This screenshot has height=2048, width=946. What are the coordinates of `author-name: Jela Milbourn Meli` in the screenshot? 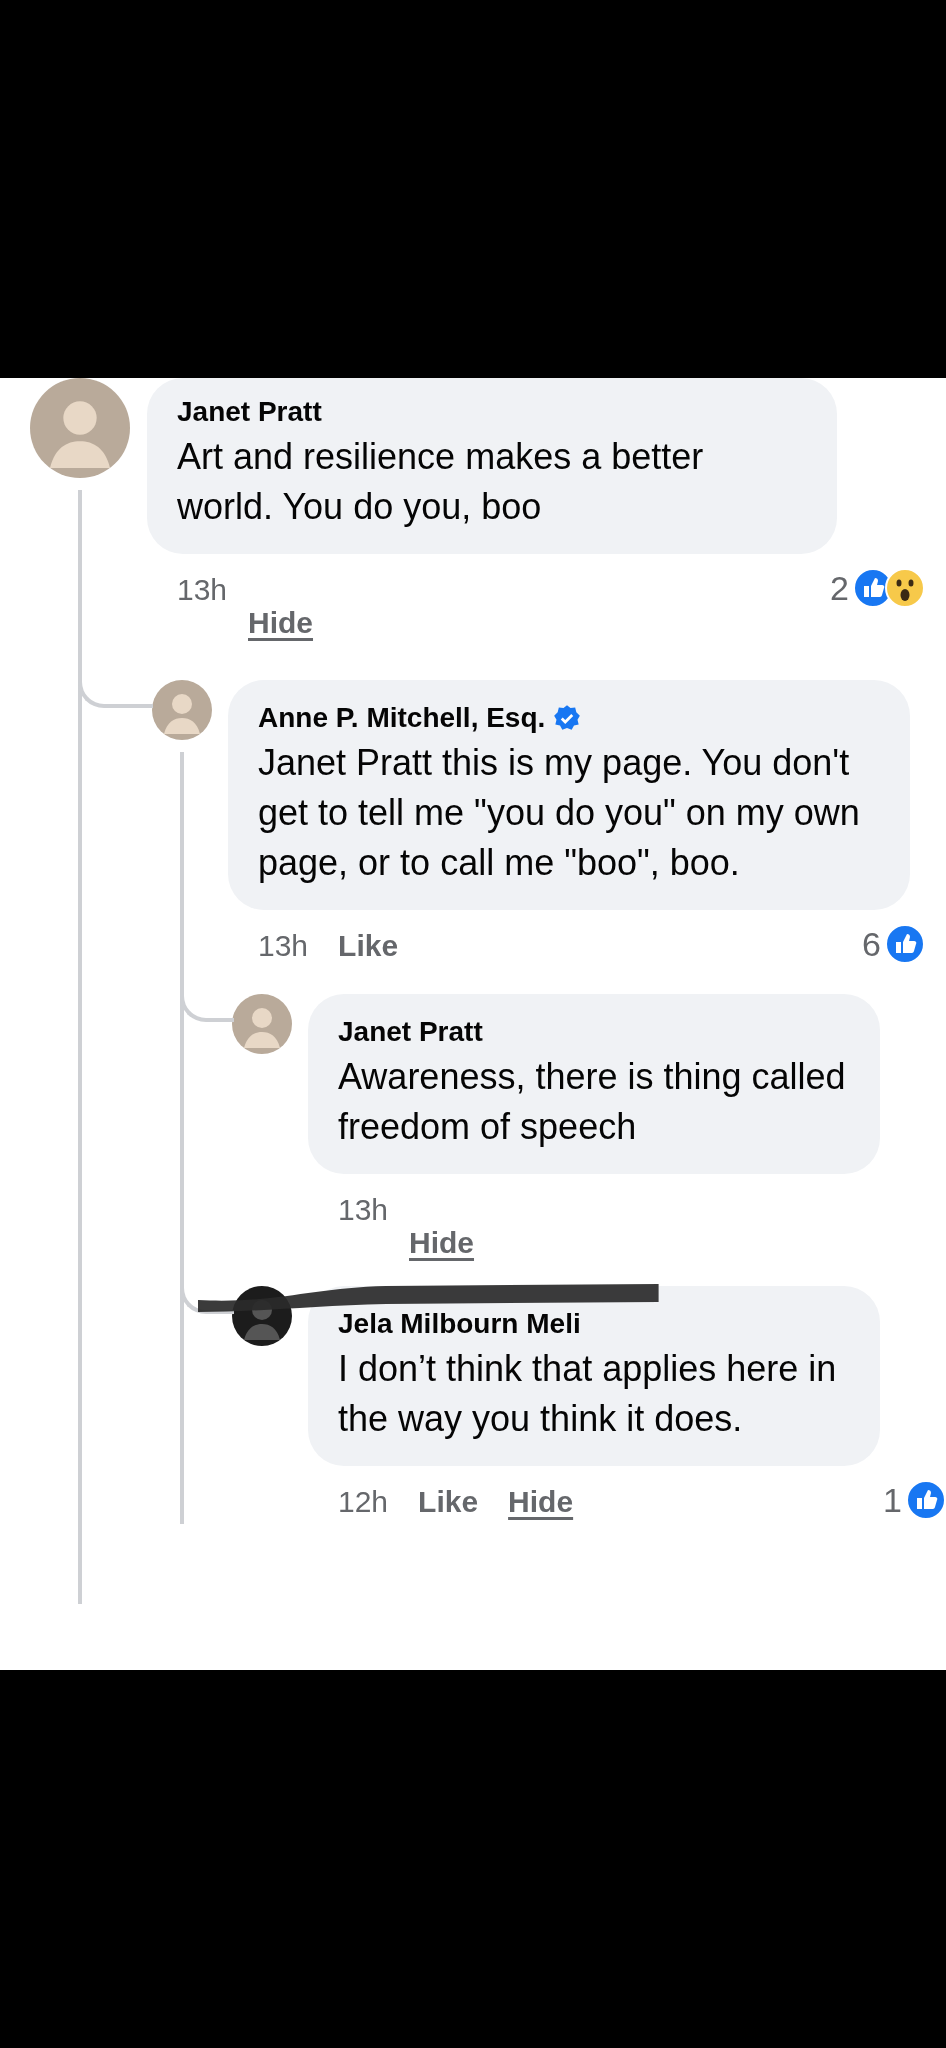 It's located at (459, 1324).